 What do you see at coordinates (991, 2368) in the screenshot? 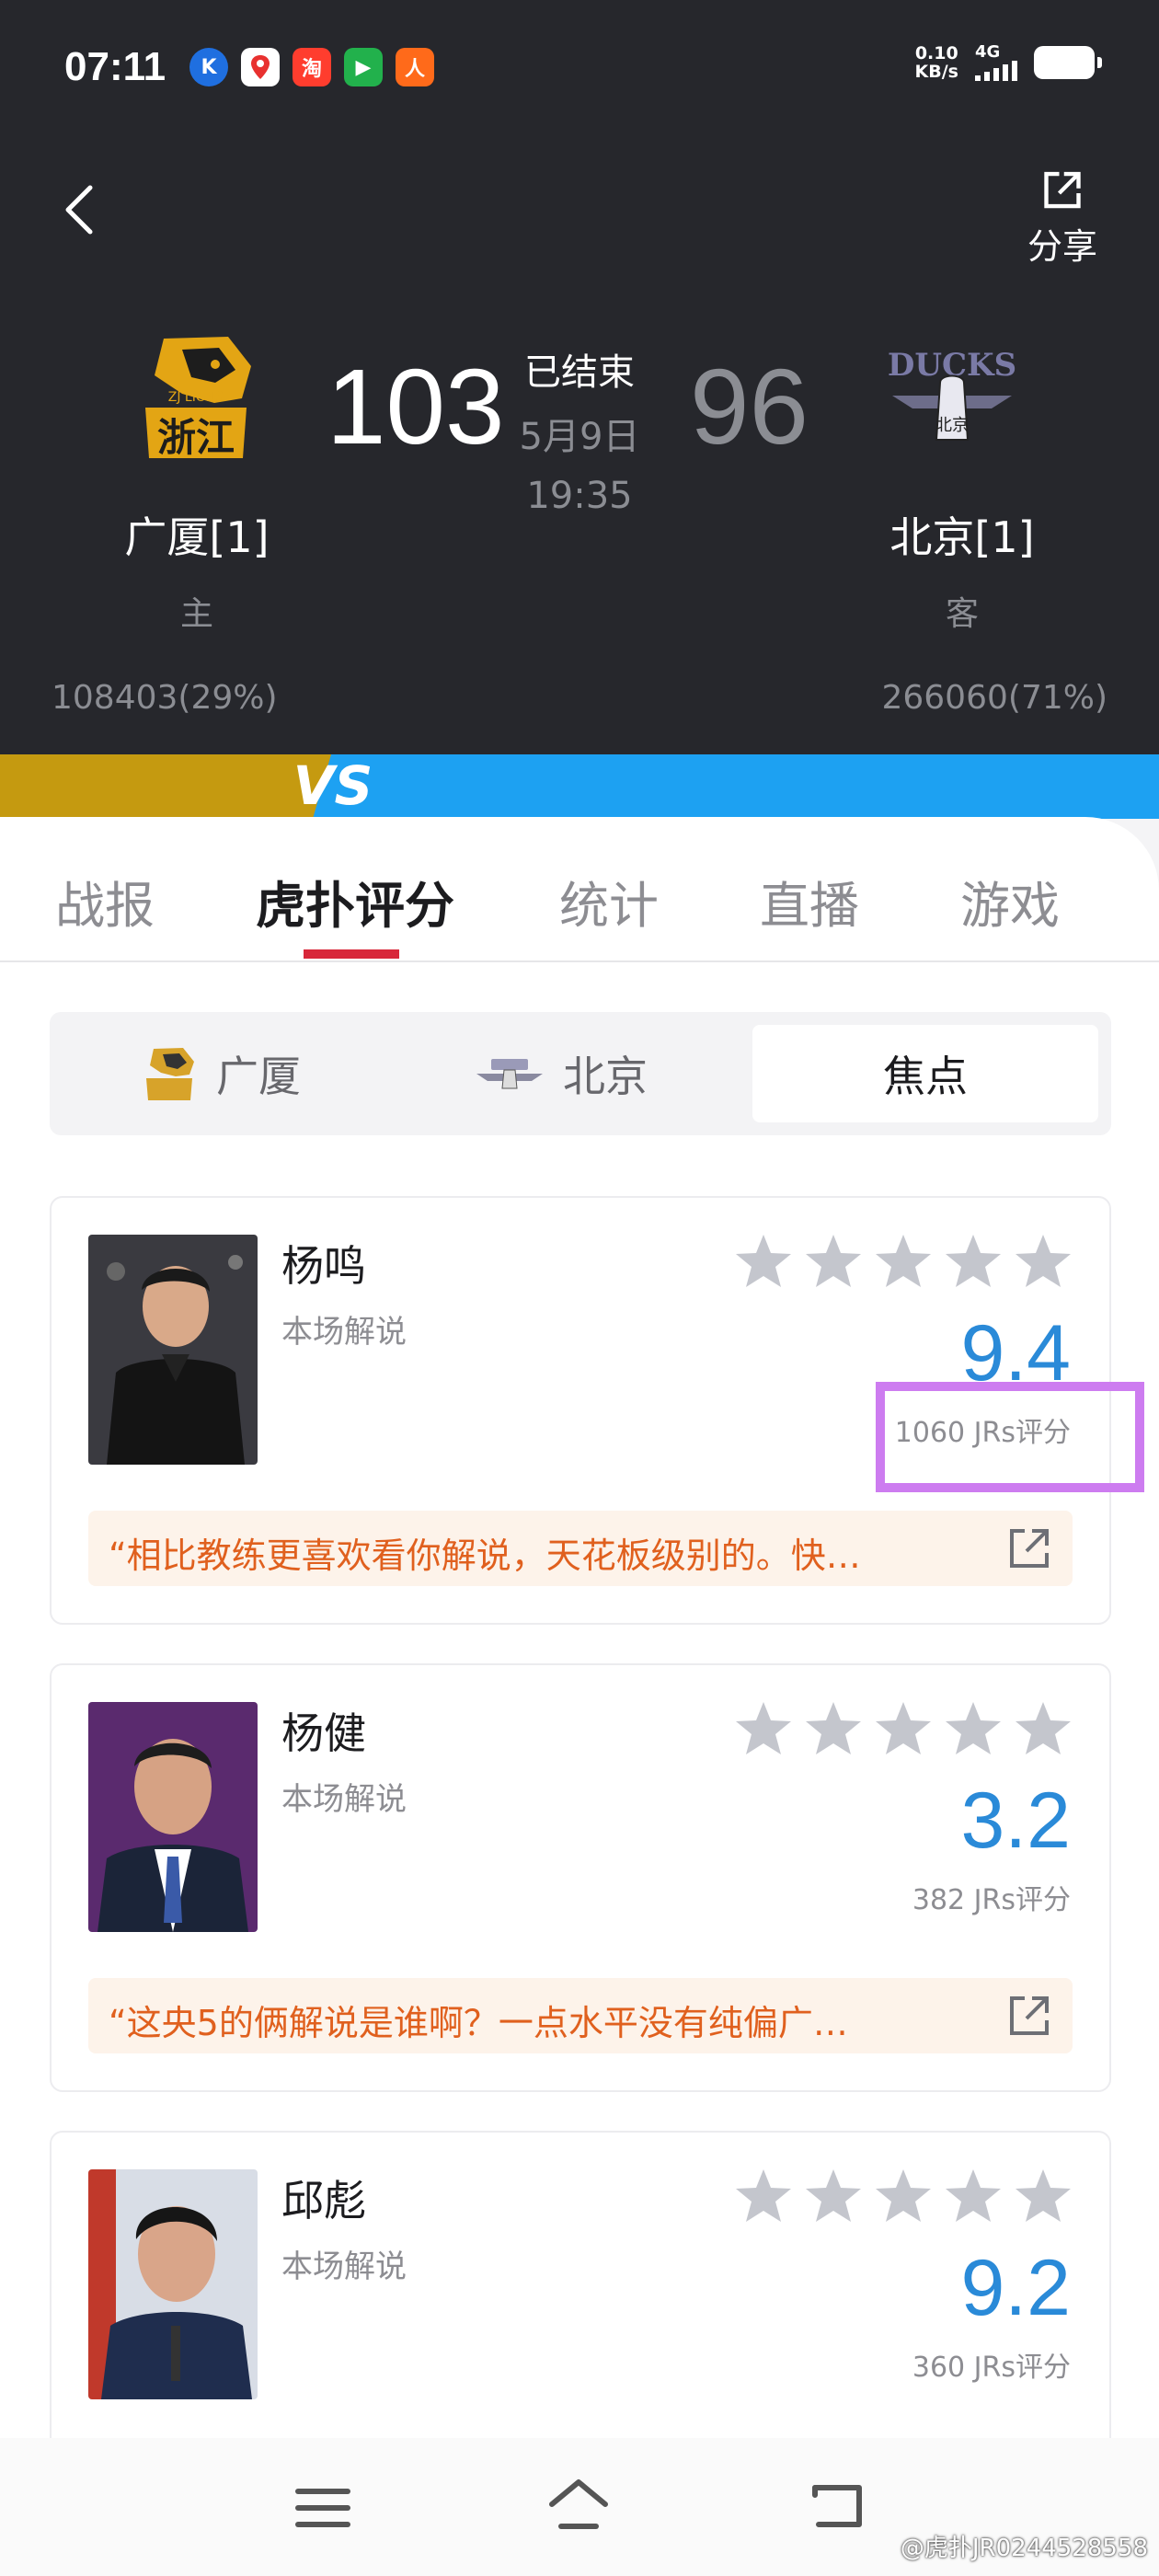
I see `rating-count: 360 JRs评分` at bounding box center [991, 2368].